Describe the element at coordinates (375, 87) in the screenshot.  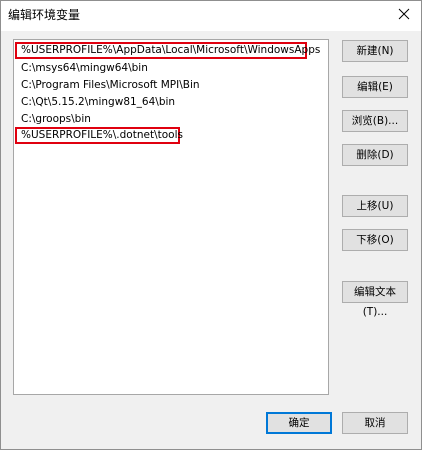
I see `edit-button: 编辑(E)` at that location.